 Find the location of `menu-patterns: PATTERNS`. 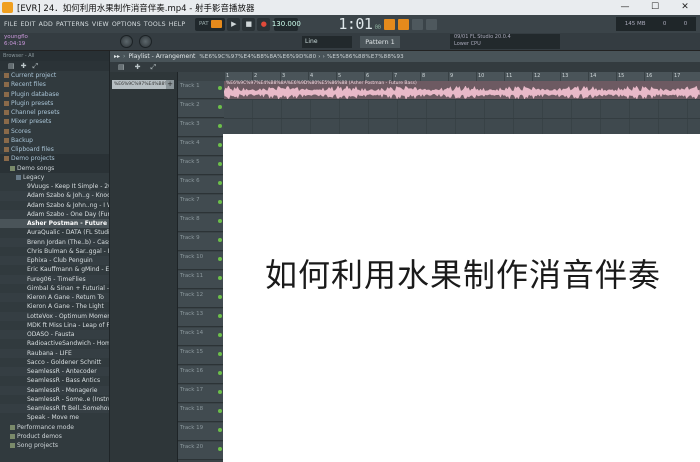

menu-patterns: PATTERNS is located at coordinates (72, 24).